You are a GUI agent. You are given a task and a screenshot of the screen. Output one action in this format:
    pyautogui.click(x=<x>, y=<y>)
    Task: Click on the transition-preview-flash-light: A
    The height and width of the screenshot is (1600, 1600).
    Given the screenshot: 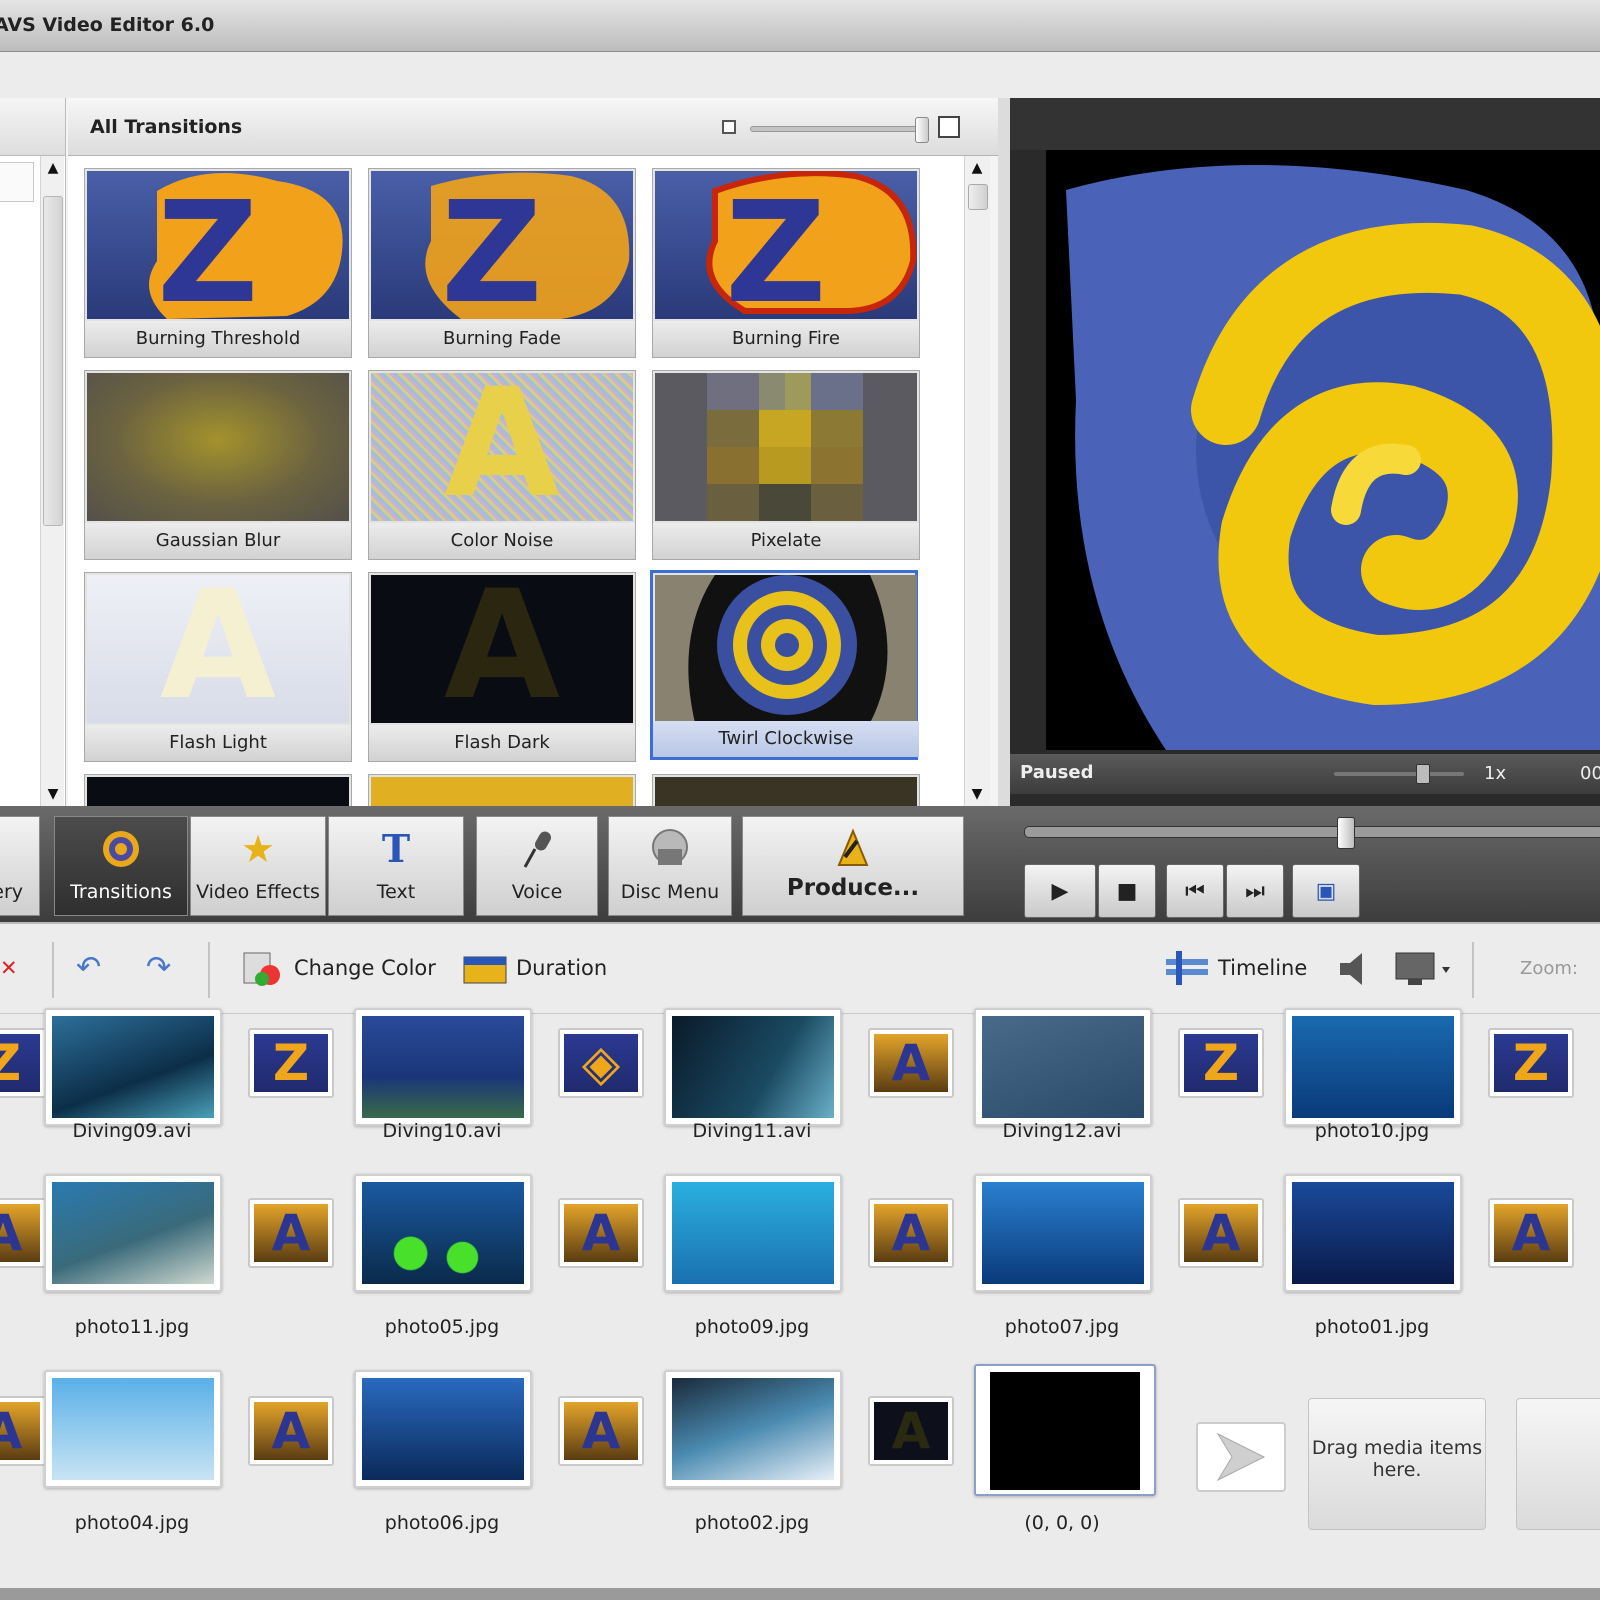 What is the action you would take?
    pyautogui.click(x=218, y=649)
    